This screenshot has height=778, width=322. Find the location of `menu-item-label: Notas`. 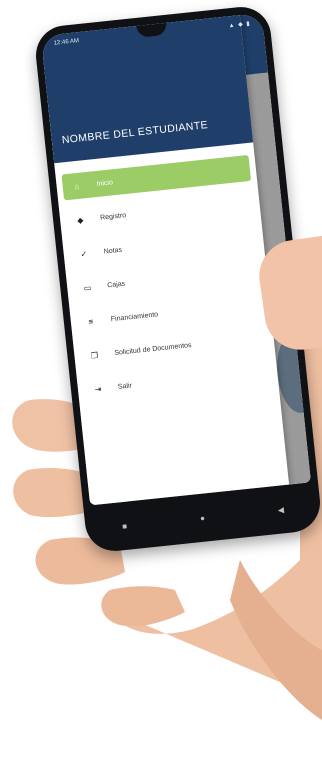

menu-item-label: Notas is located at coordinates (113, 251).